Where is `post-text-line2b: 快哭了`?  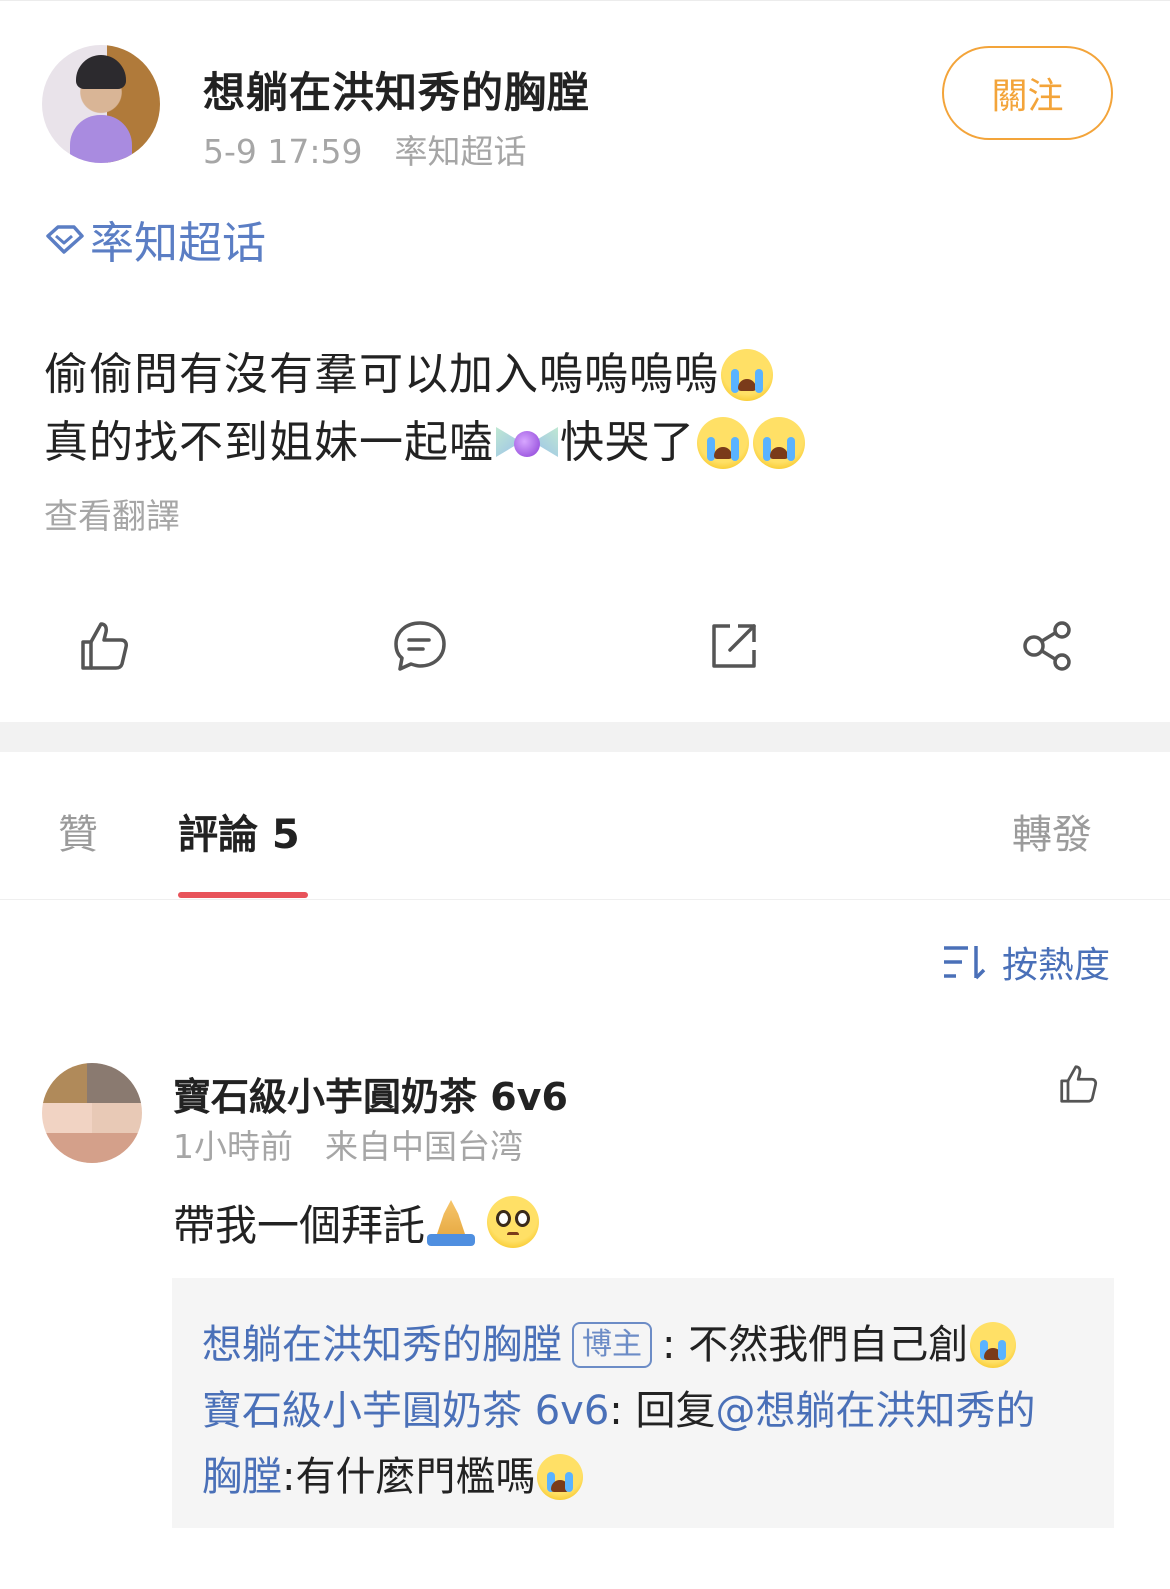 post-text-line2b: 快哭了 is located at coordinates (627, 442).